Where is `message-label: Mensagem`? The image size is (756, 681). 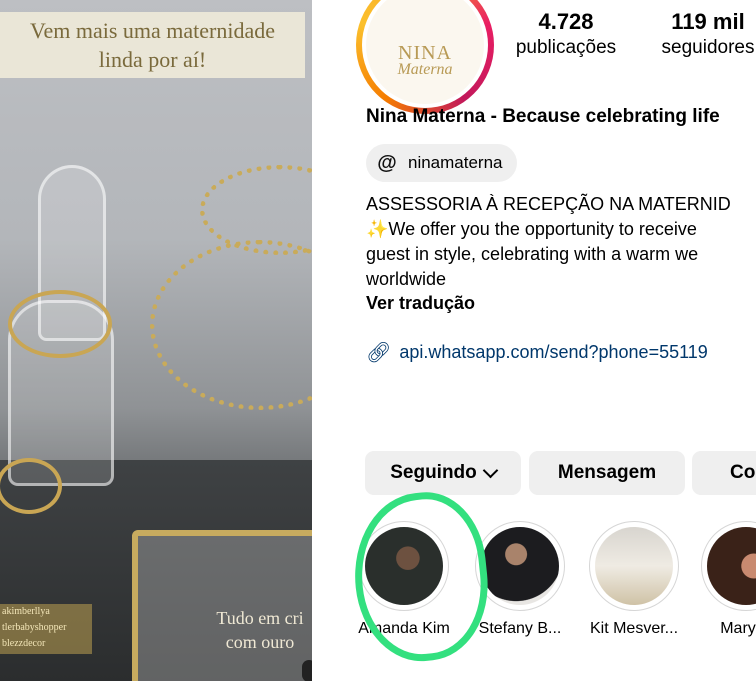
message-label: Mensagem is located at coordinates (607, 472).